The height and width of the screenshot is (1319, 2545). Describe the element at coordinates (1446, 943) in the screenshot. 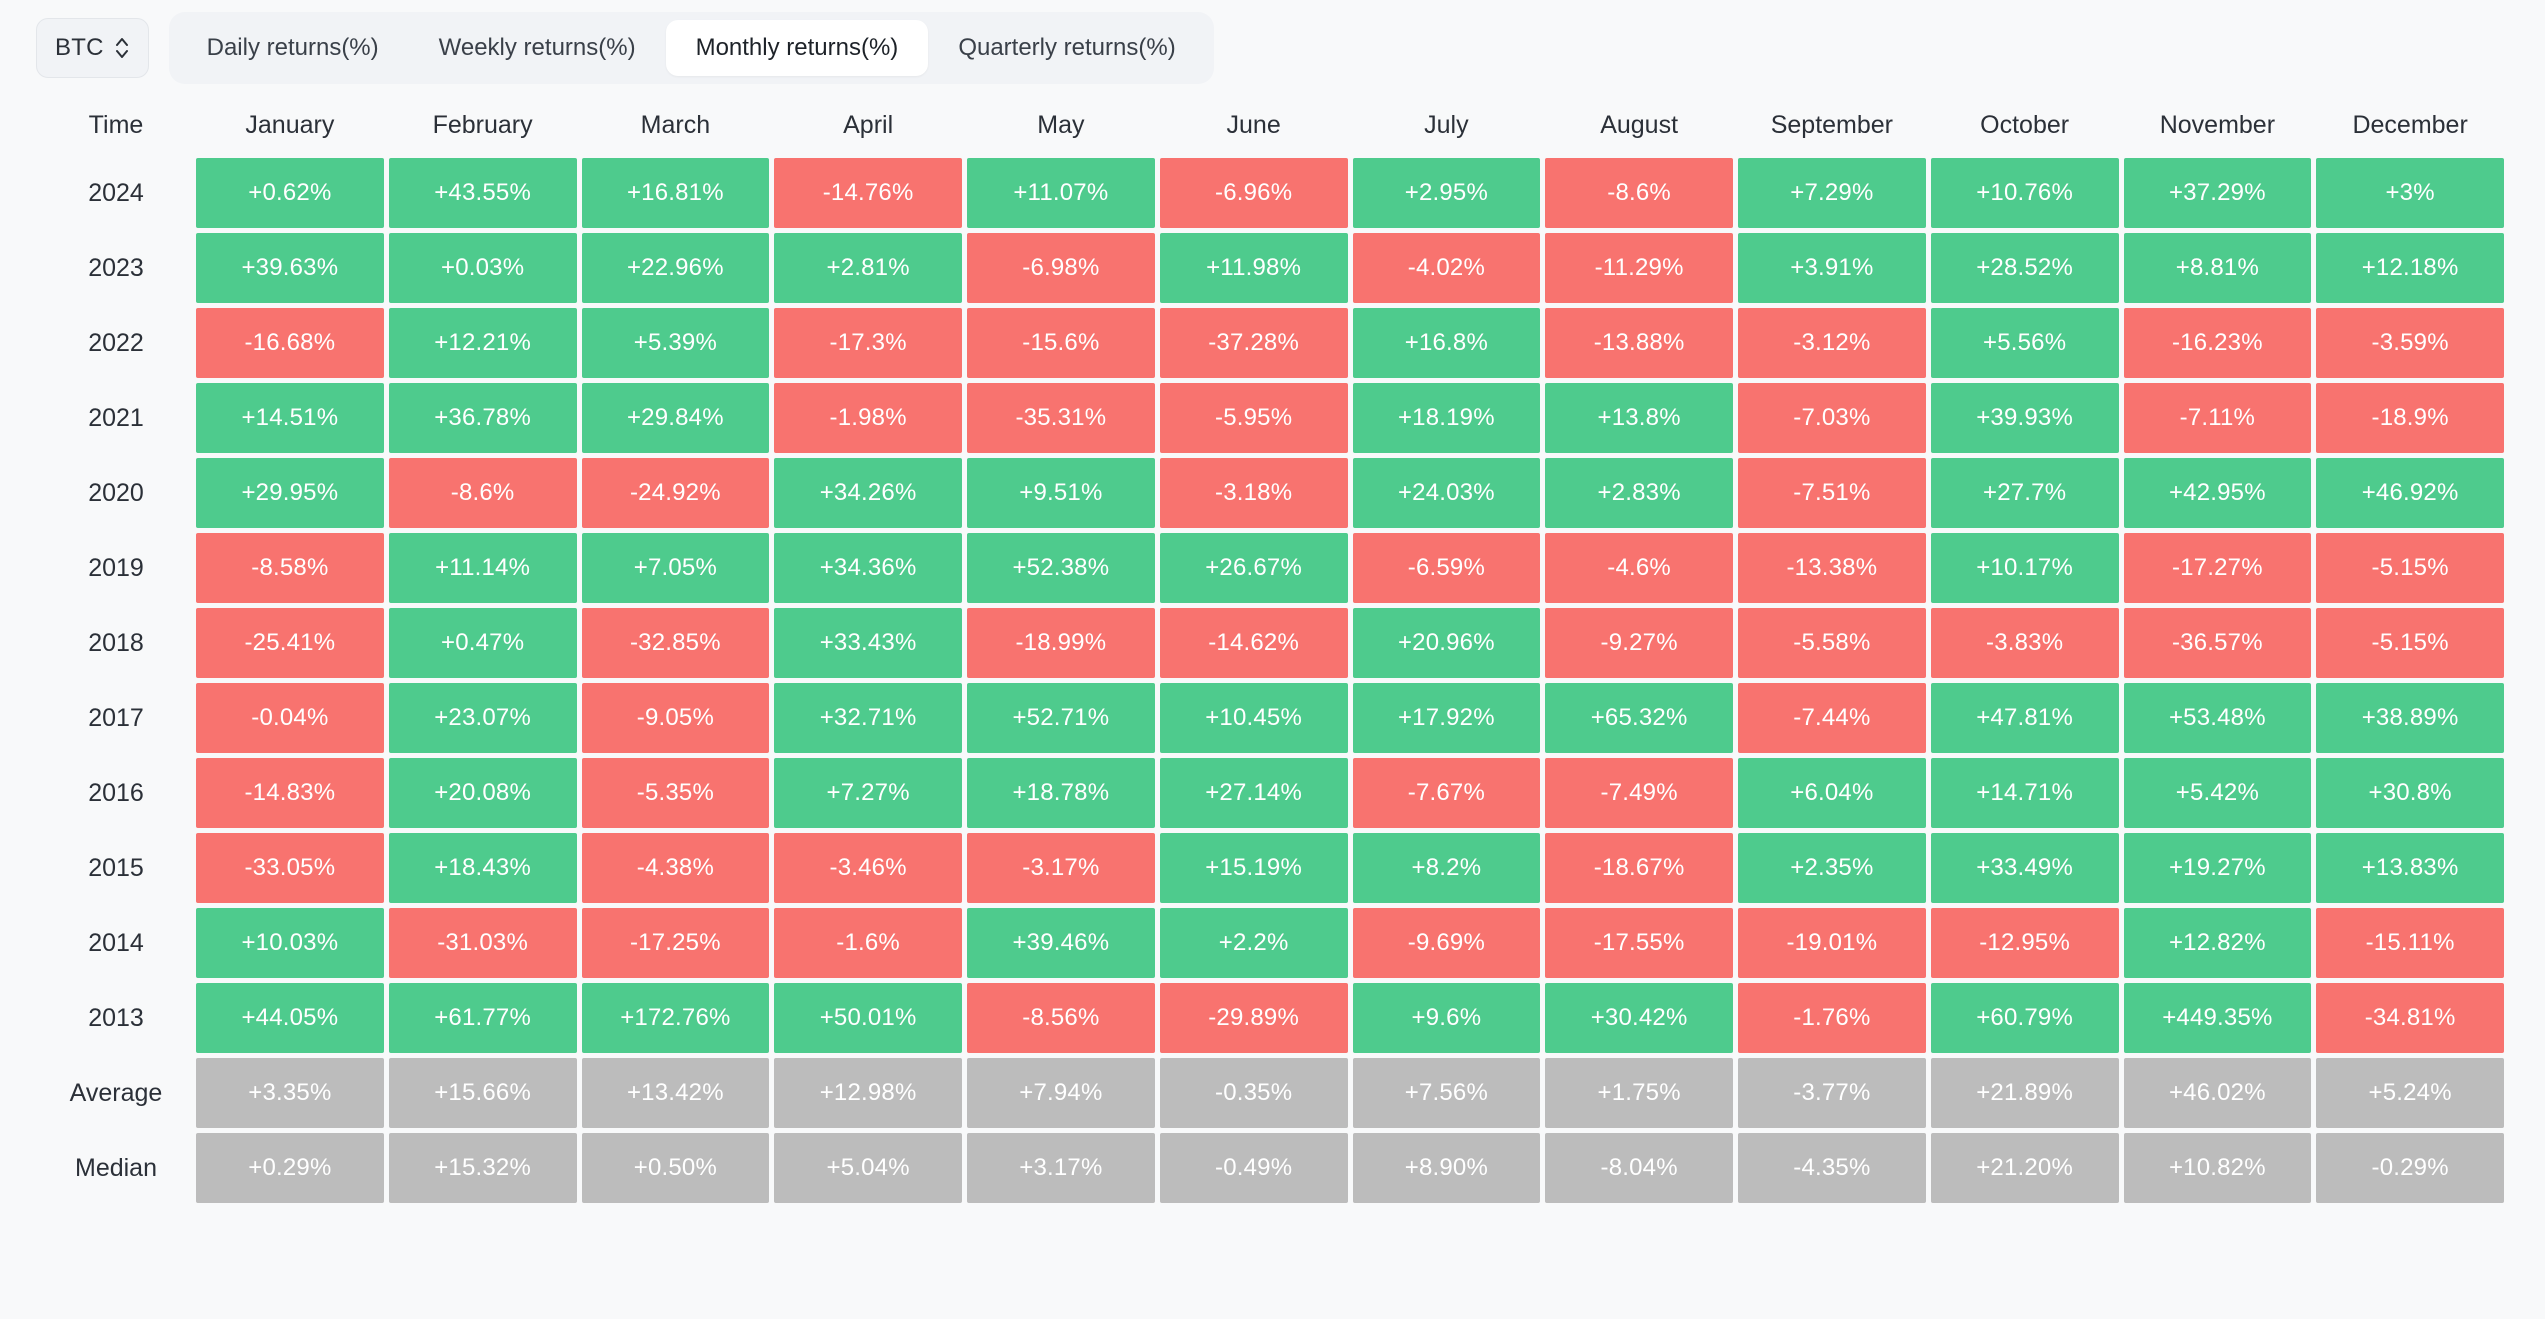

I see `heatmap-cell: -9.69%` at that location.